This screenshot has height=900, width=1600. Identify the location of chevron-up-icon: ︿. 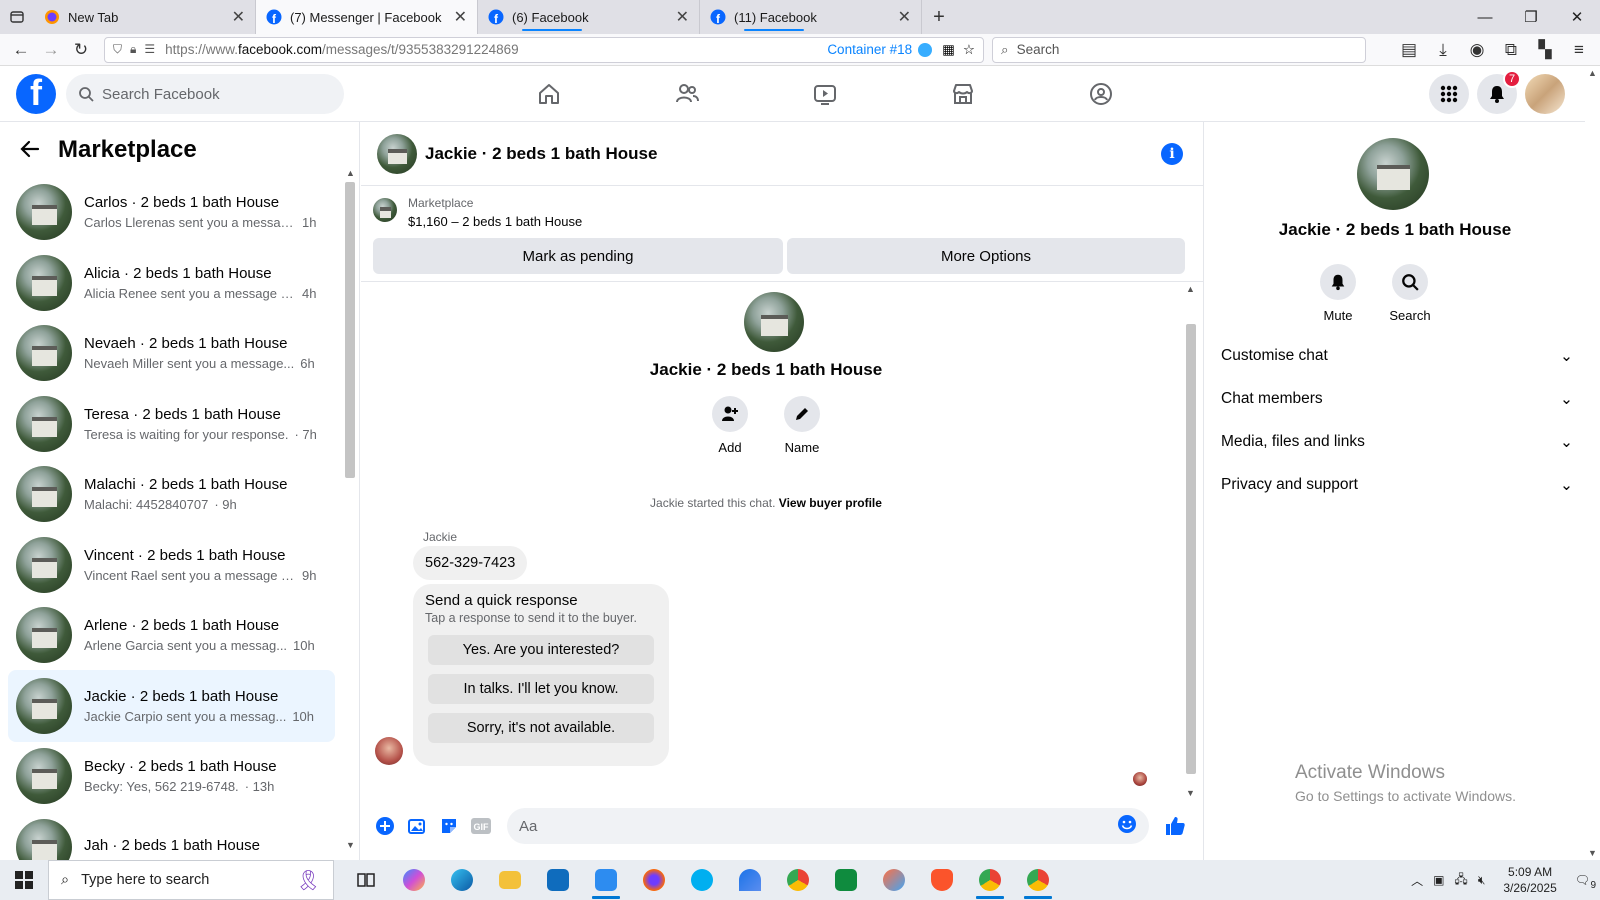
(1417, 880).